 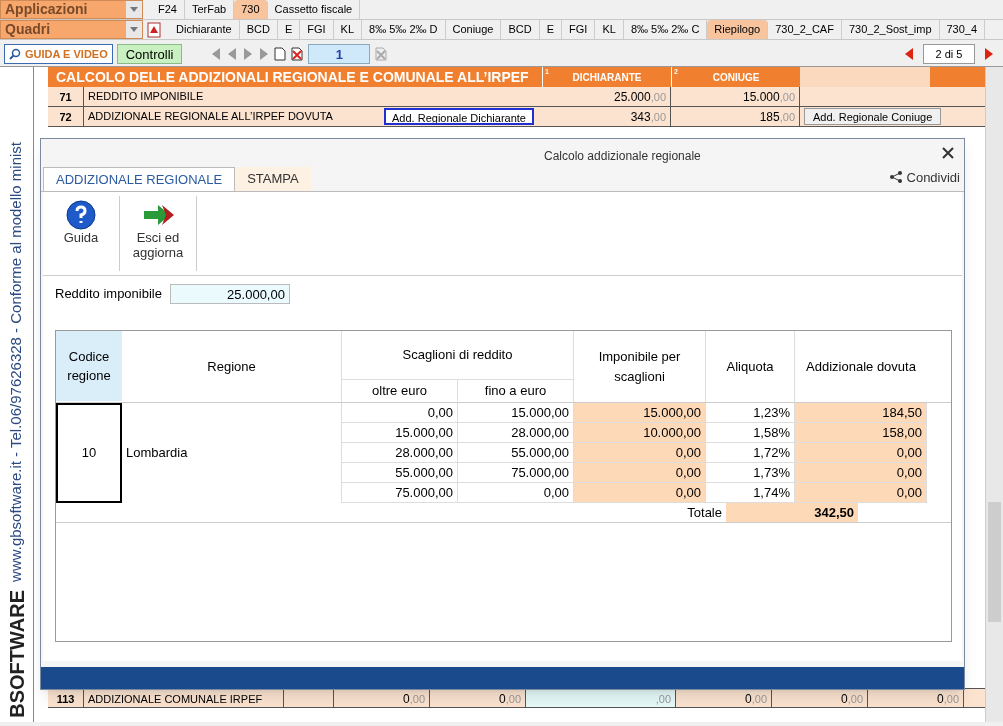 I want to click on column-header: oltre euro, so click(x=400, y=390).